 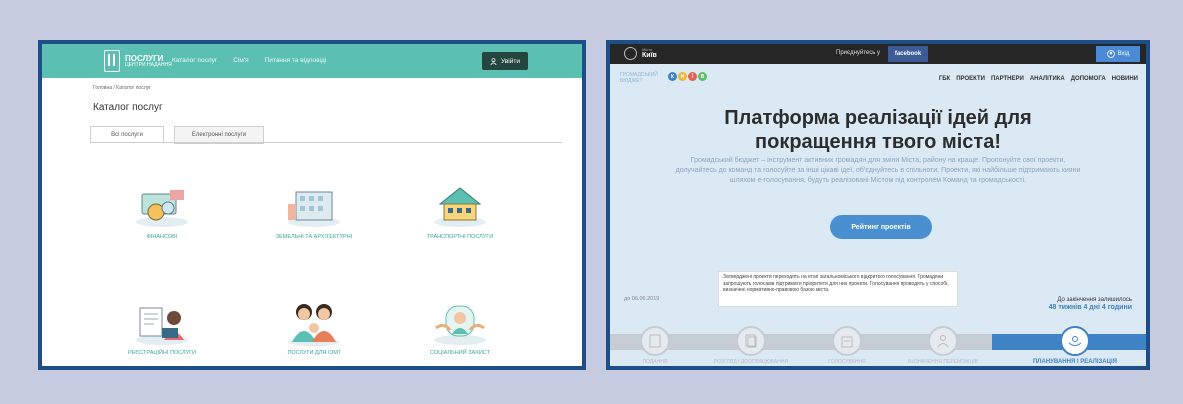 What do you see at coordinates (194, 60) in the screenshot?
I see `nav-item-catalog: Каталог послуг` at bounding box center [194, 60].